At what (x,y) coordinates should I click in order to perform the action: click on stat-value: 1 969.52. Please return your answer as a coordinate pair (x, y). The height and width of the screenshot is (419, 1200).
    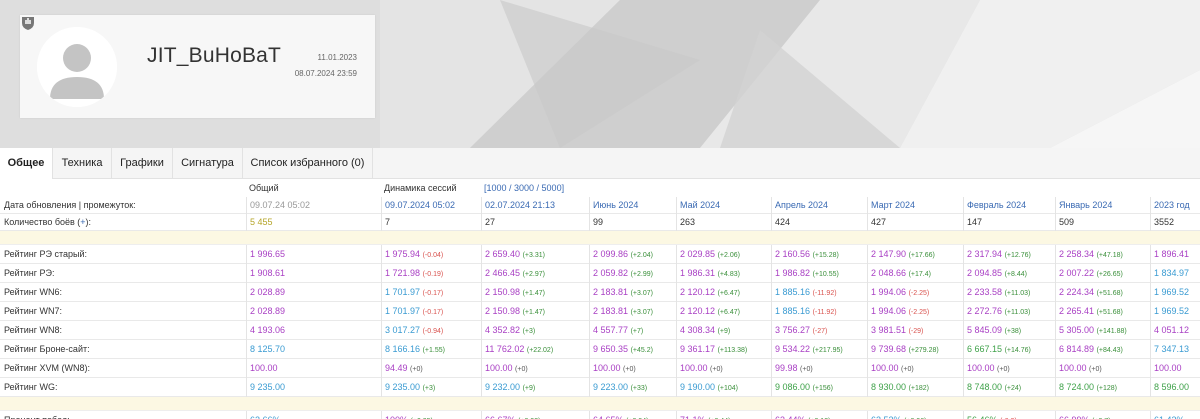
    Looking at the image, I should click on (1172, 311).